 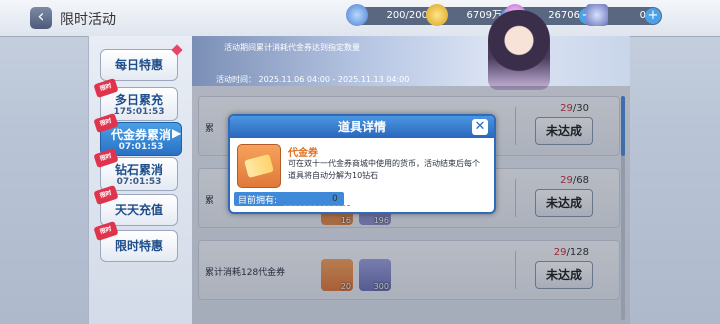 What do you see at coordinates (519, 50) in the screenshot?
I see `character-illustration` at bounding box center [519, 50].